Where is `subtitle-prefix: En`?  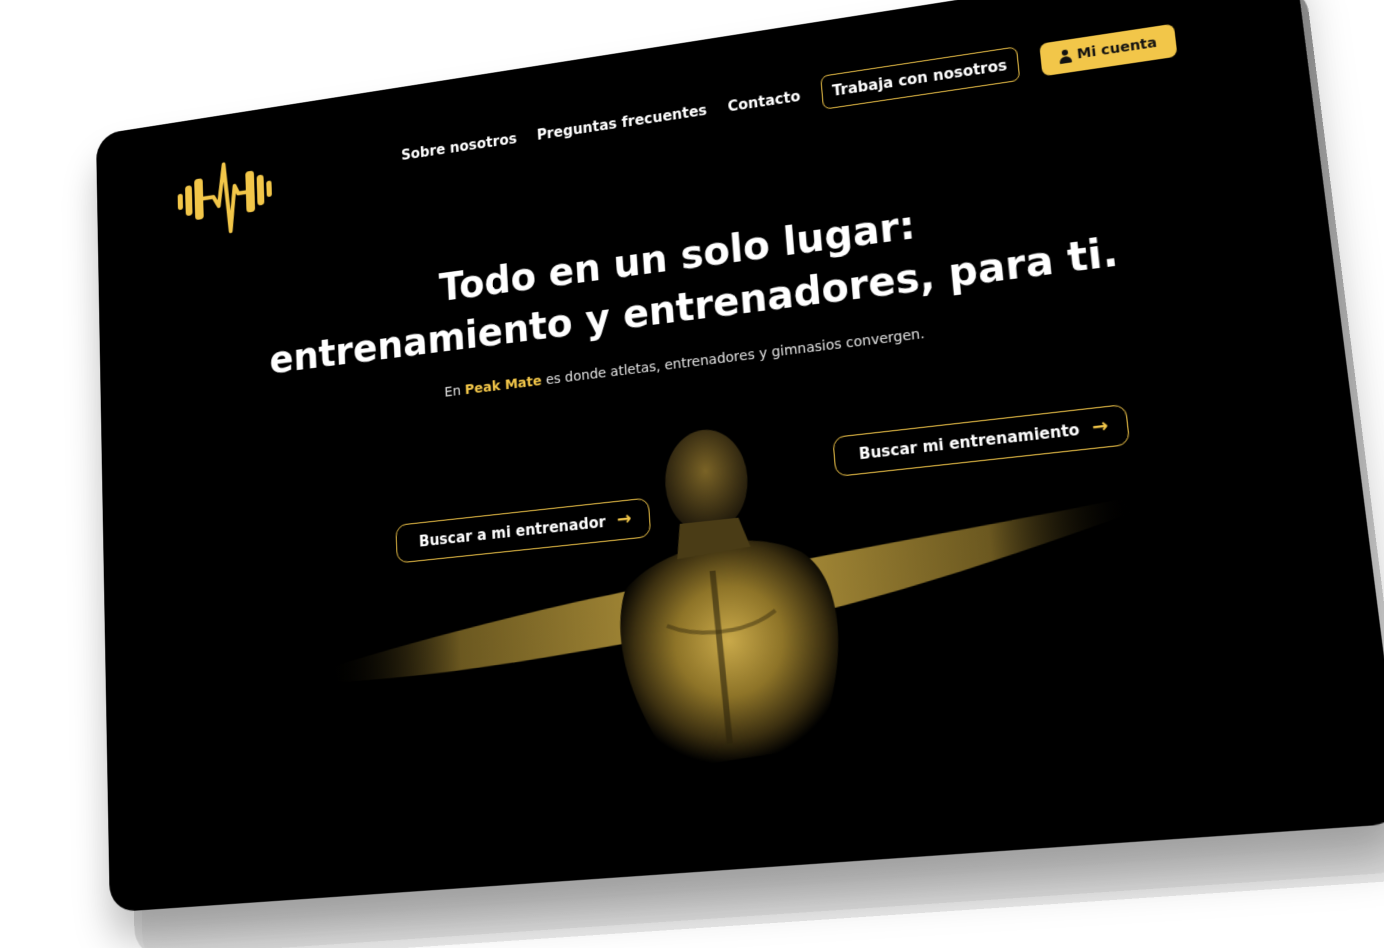
subtitle-prefix: En is located at coordinates (452, 391).